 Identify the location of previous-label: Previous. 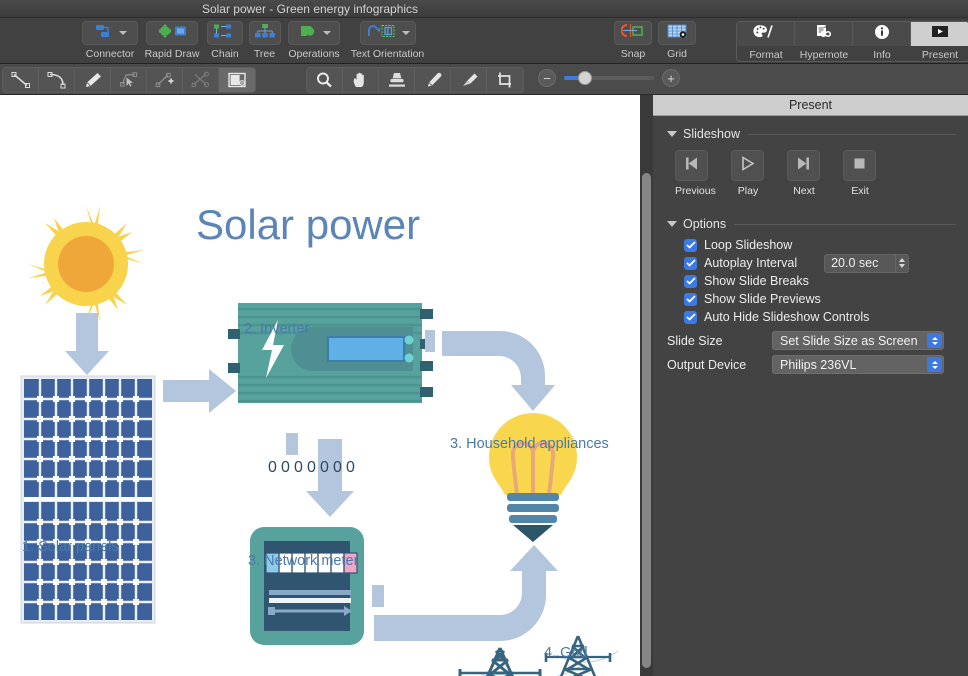
(695, 191).